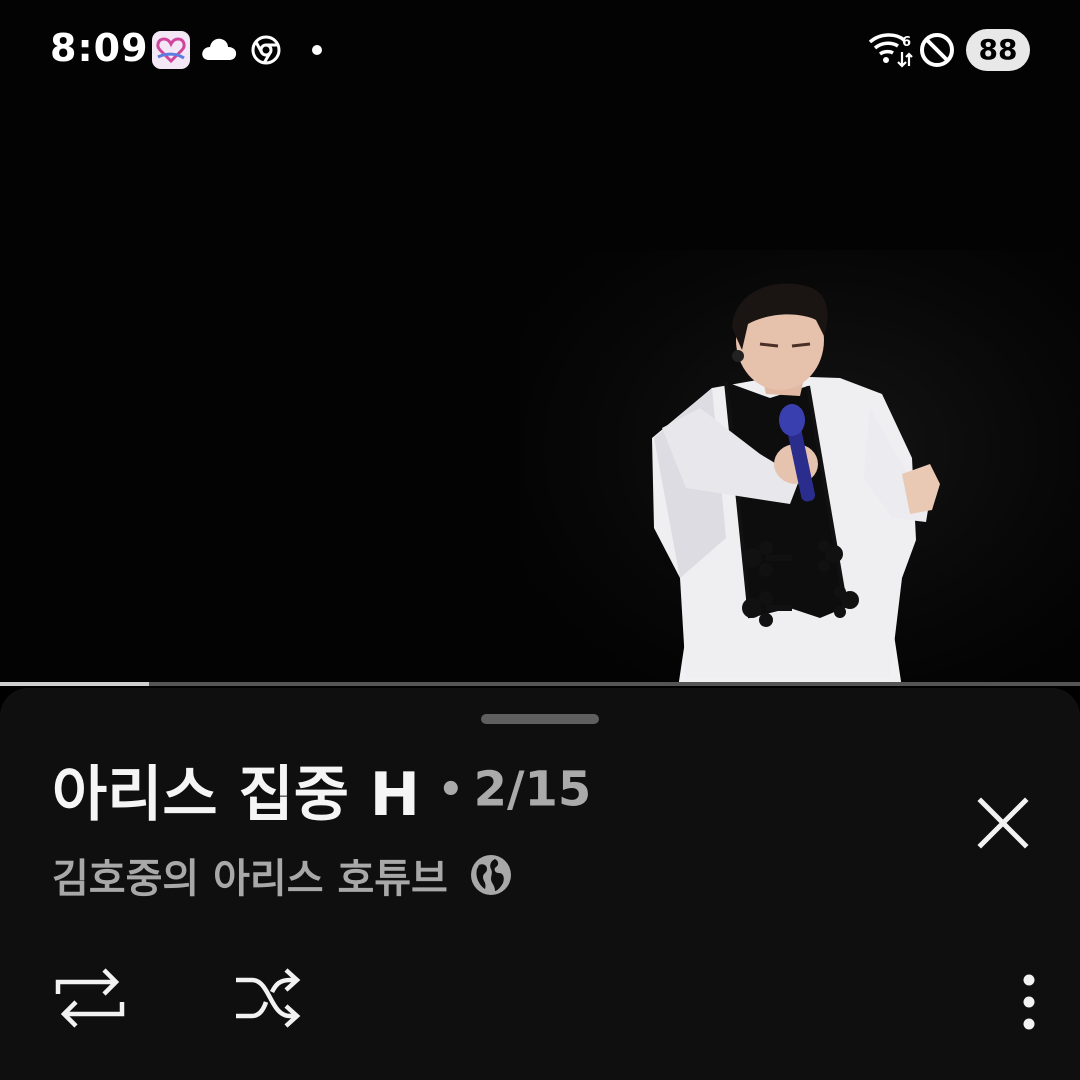 This screenshot has height=1080, width=1080. Describe the element at coordinates (937, 50) in the screenshot. I see `do-not-disturb-icon` at that location.